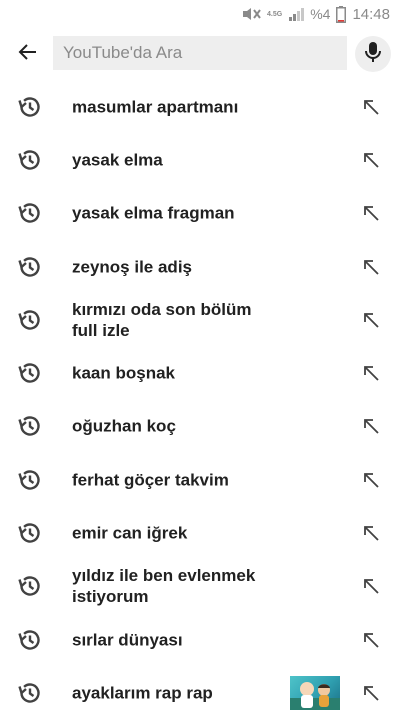 The image size is (400, 720). I want to click on status-bar: 4.5G %4 14:48, so click(200, 14).